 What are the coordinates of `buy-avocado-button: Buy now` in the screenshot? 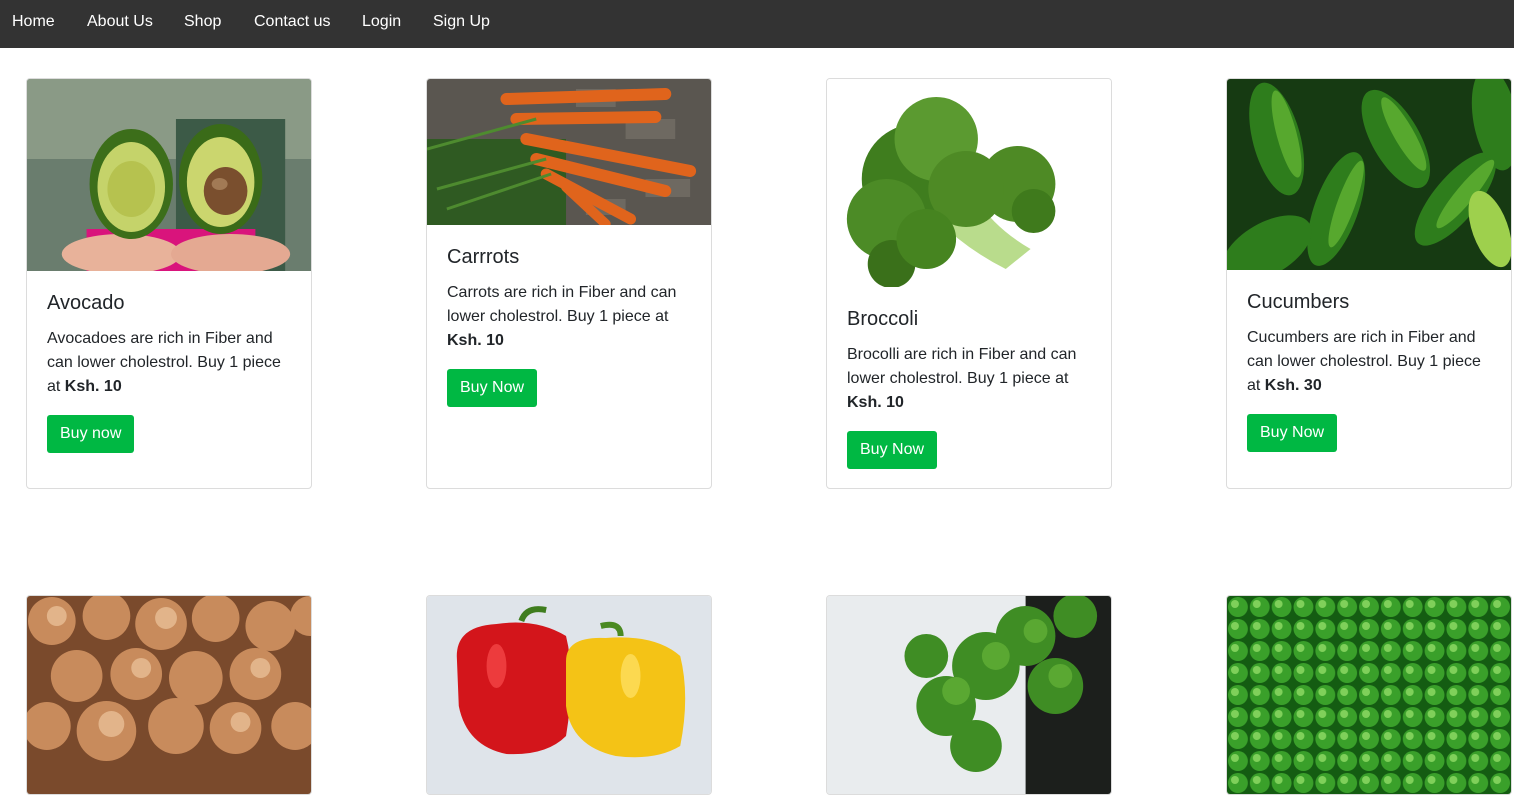 It's located at (91, 434).